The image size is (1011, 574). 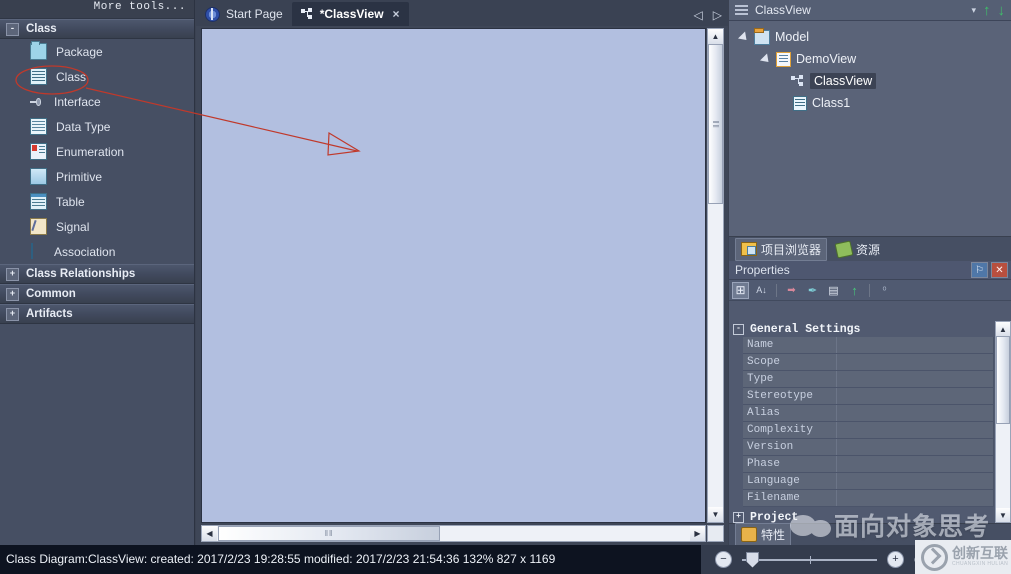 What do you see at coordinates (973, 10) in the screenshot?
I see `chevron-down-icon: ▾` at bounding box center [973, 10].